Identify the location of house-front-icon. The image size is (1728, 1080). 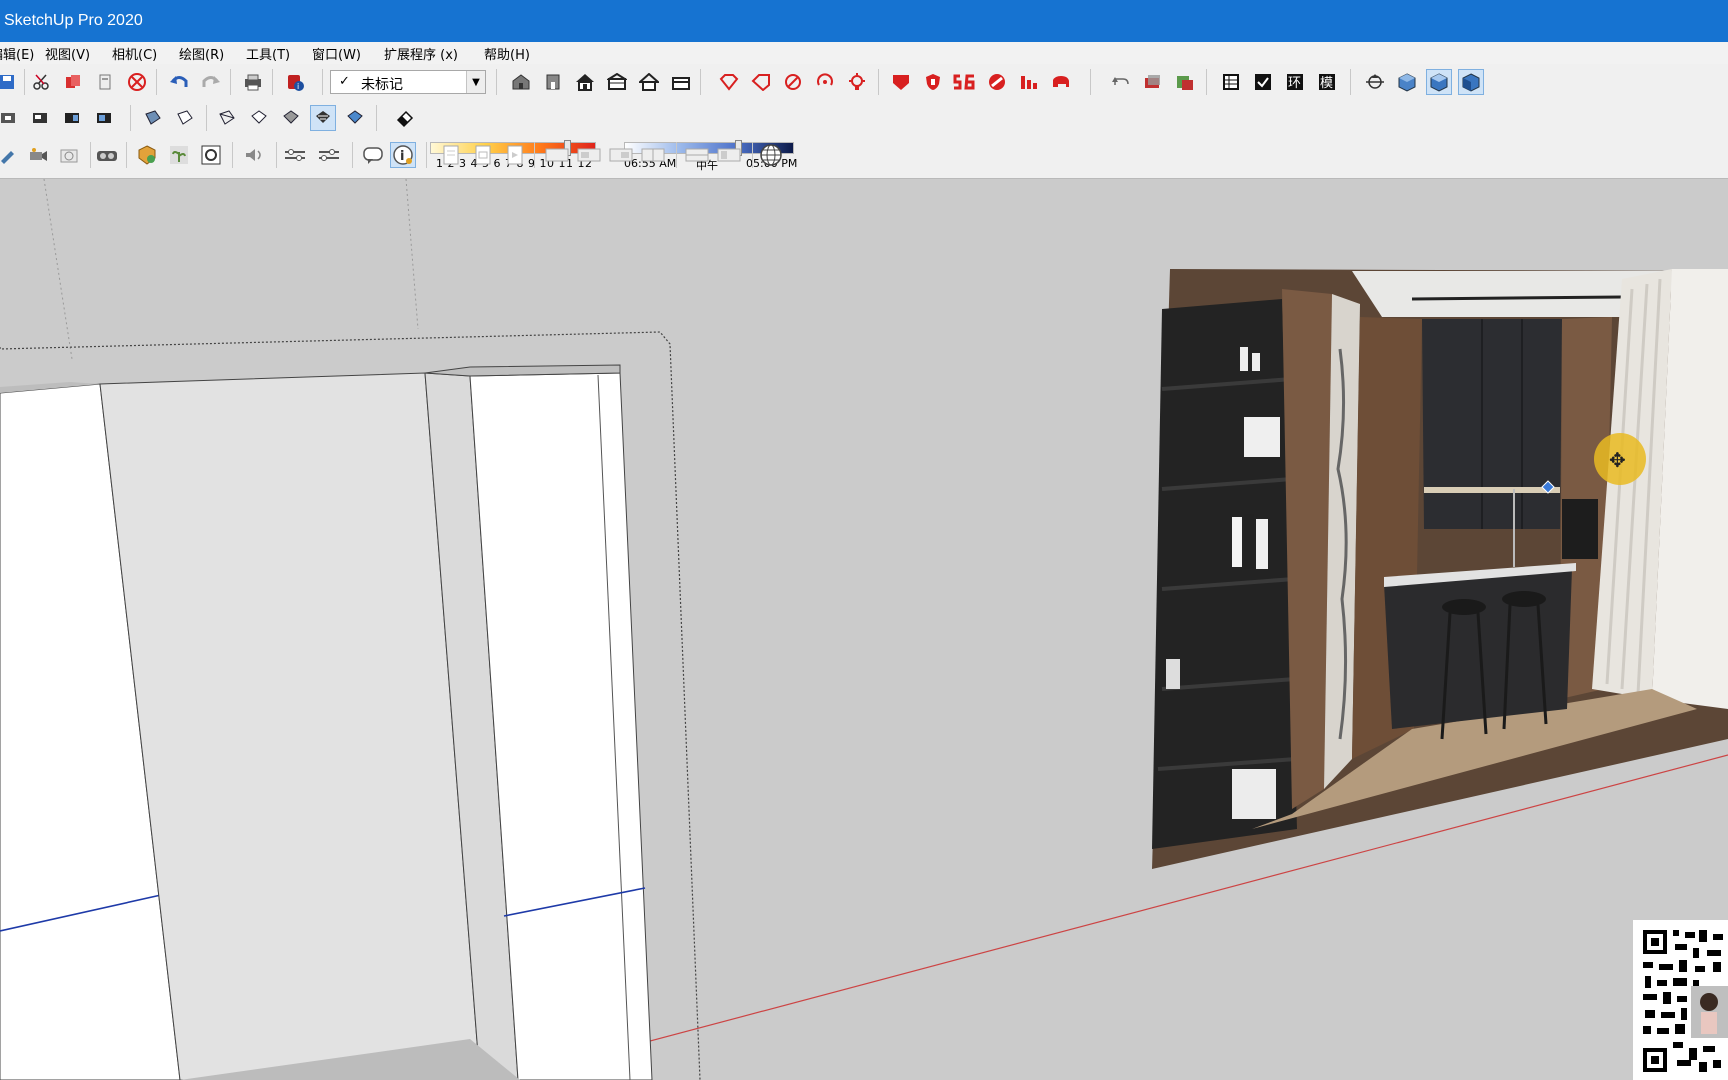
(553, 82).